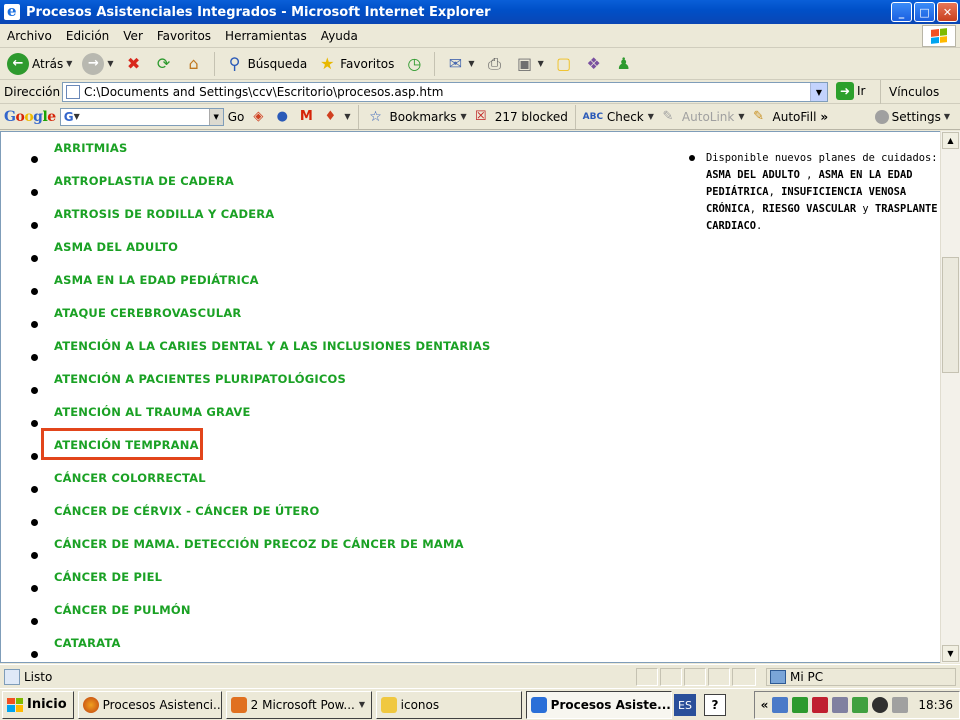  What do you see at coordinates (156, 280) in the screenshot?
I see `process-link: ASMA EN LA EDAD PEDIÁTRICA` at bounding box center [156, 280].